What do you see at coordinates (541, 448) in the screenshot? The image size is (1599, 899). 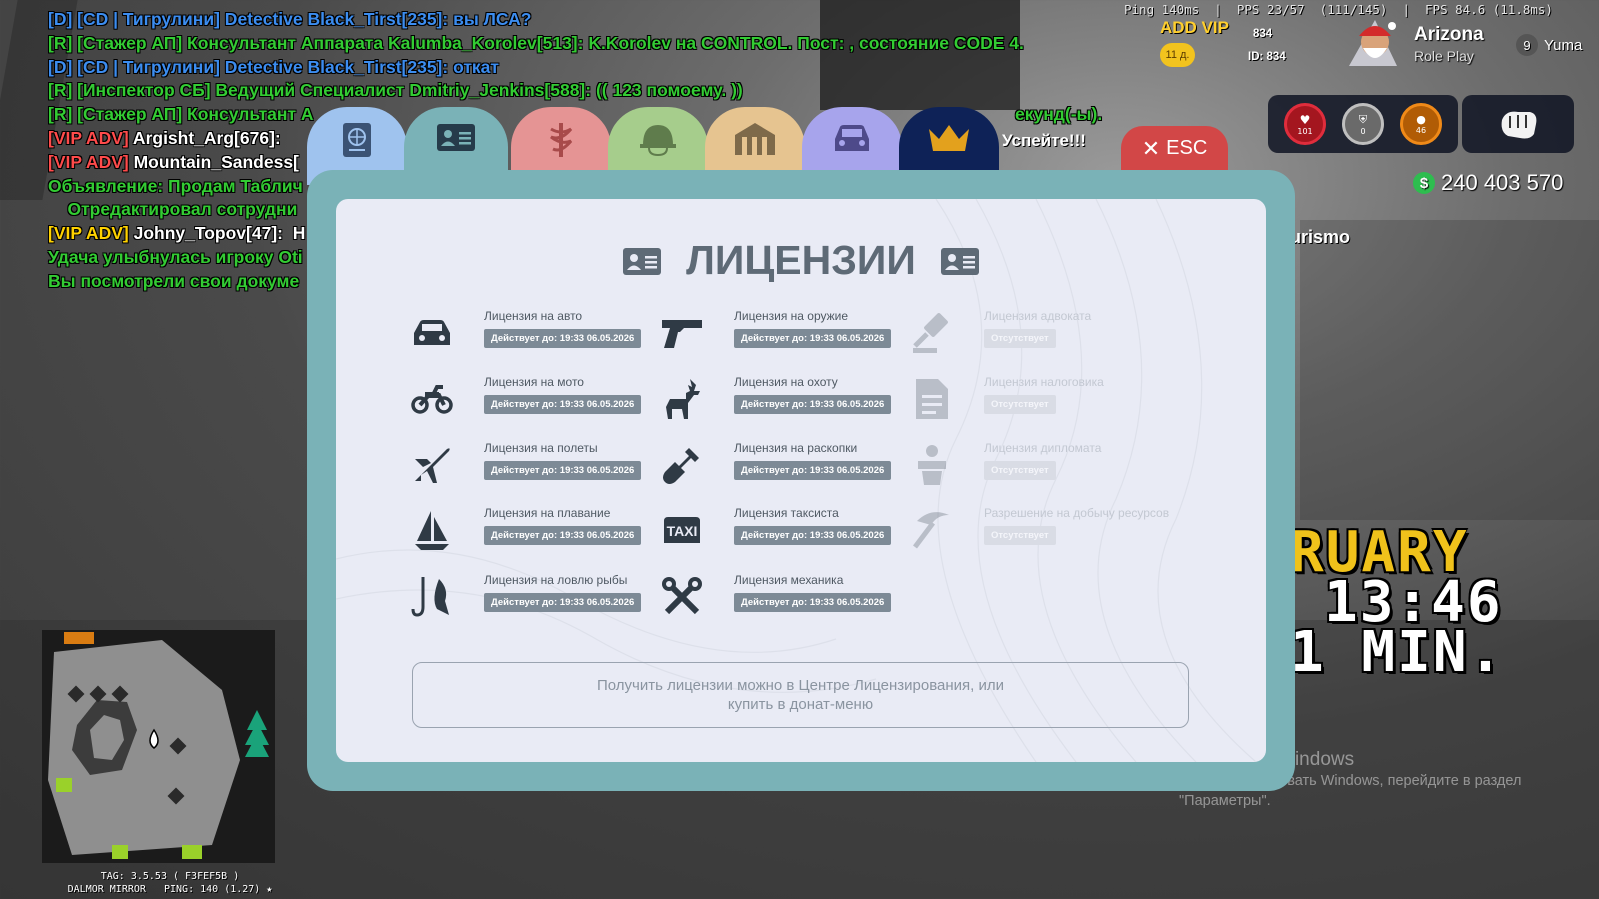 I see `license-name: Лицензия на полеты` at bounding box center [541, 448].